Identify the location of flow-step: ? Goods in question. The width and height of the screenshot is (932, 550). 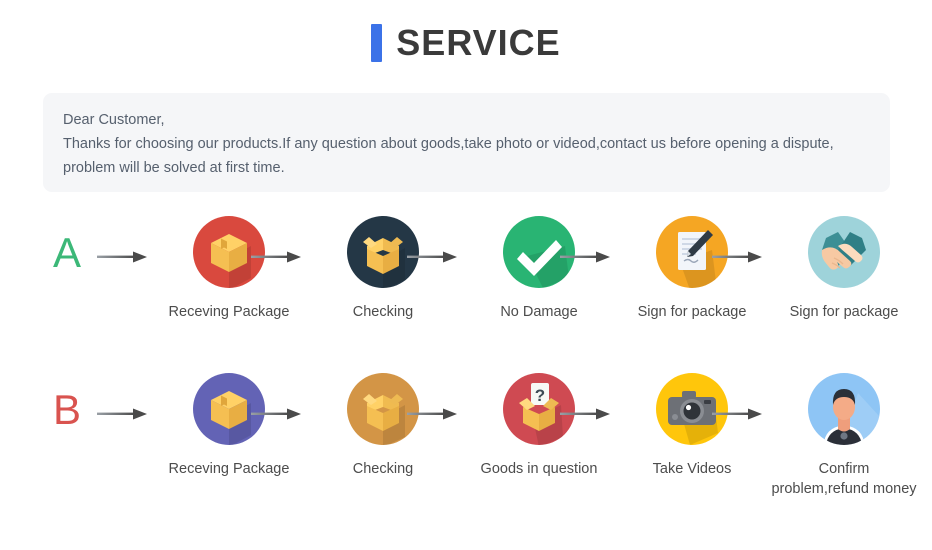
(539, 423).